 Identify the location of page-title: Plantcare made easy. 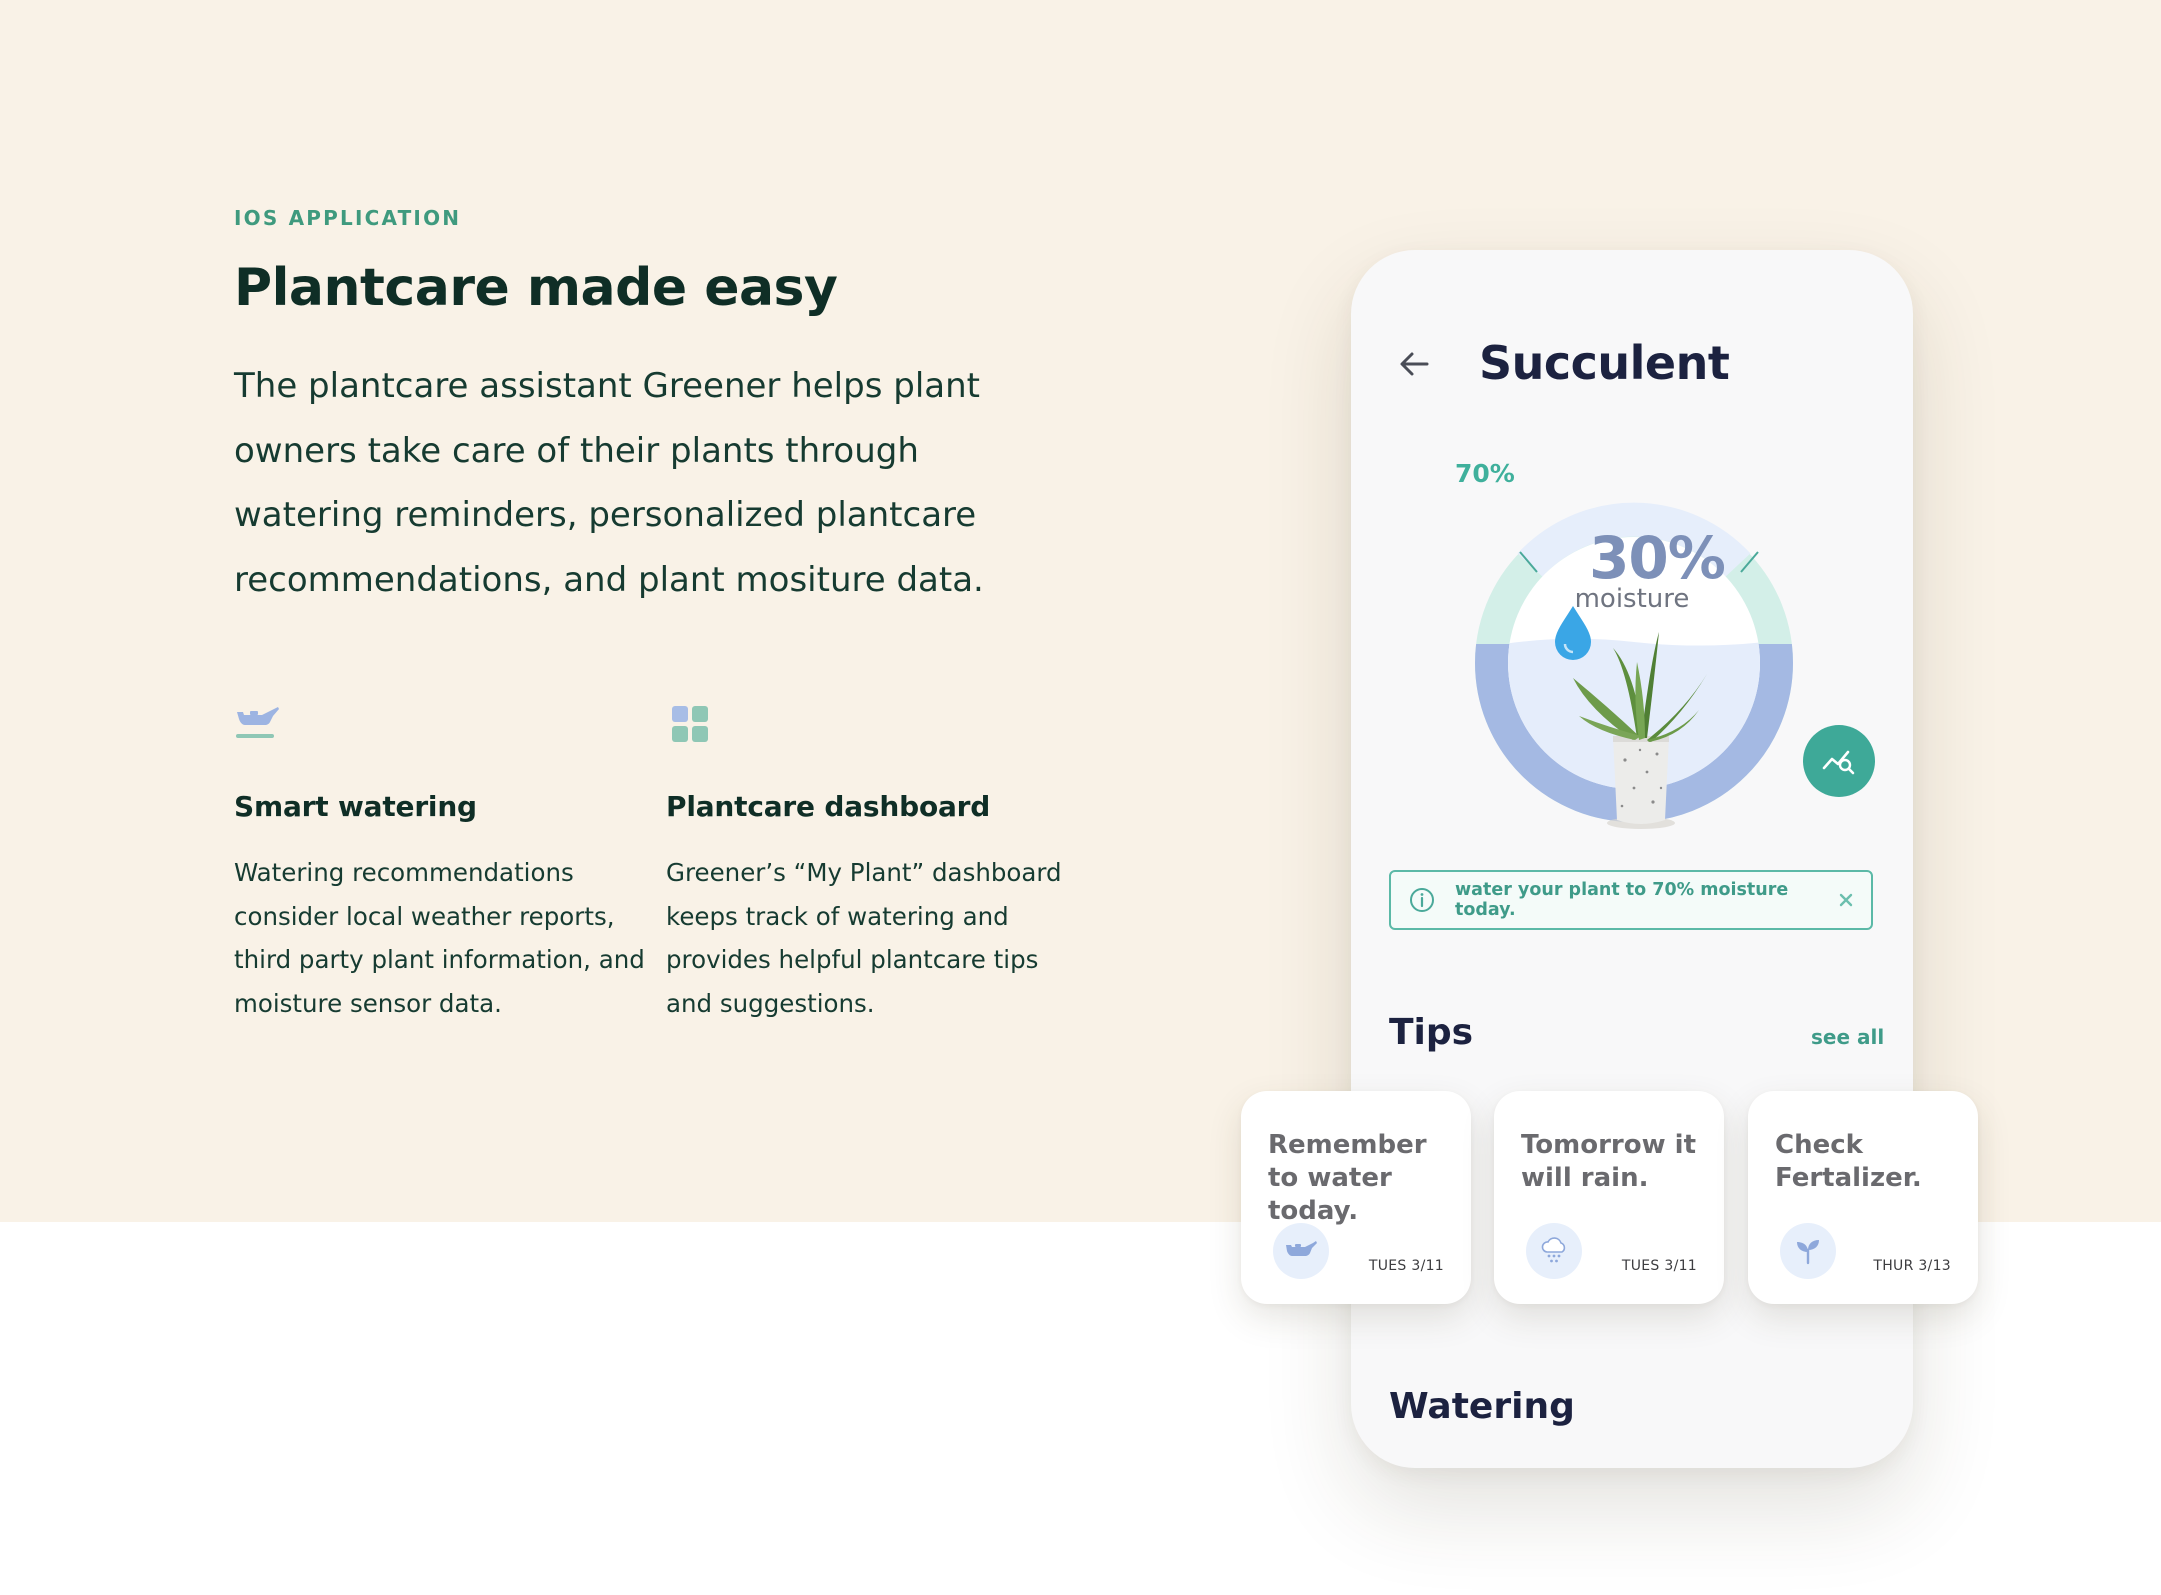
(536, 288).